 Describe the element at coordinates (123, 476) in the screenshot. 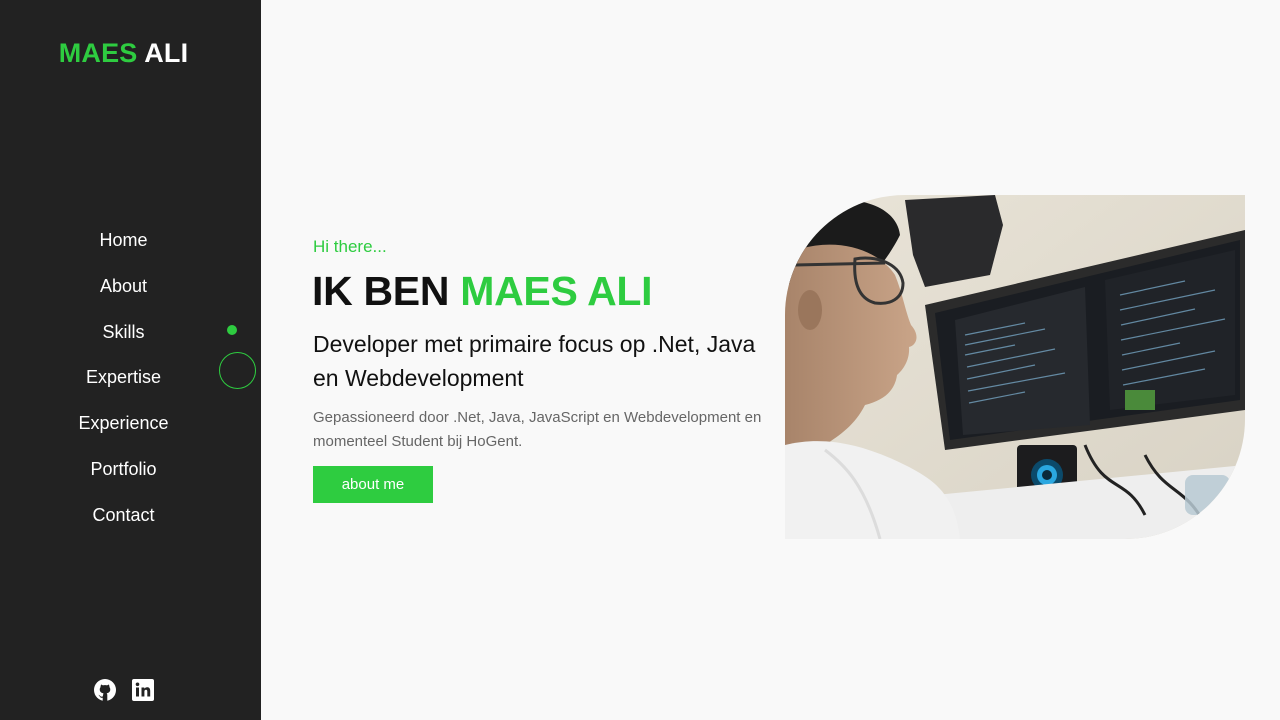

I see `nav-item-portfolio: Portfolio` at that location.